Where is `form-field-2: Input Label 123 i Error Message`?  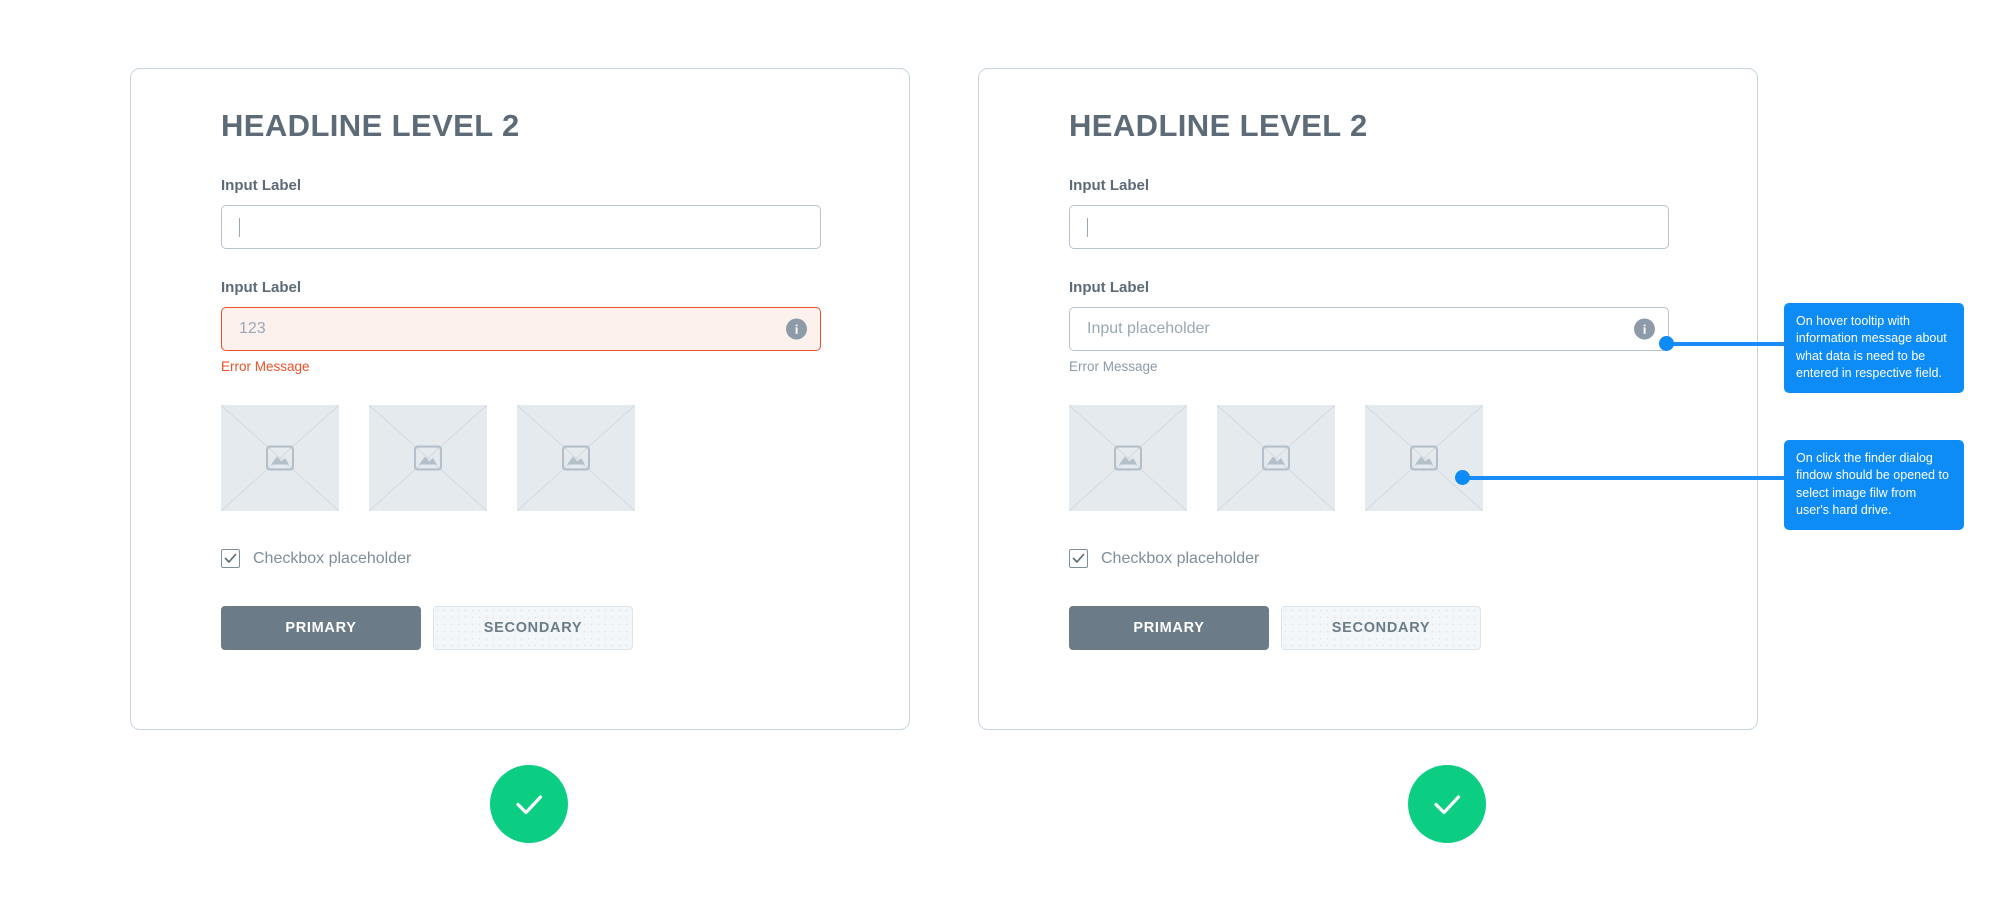
form-field-2: Input Label 123 i Error Message is located at coordinates (521, 327).